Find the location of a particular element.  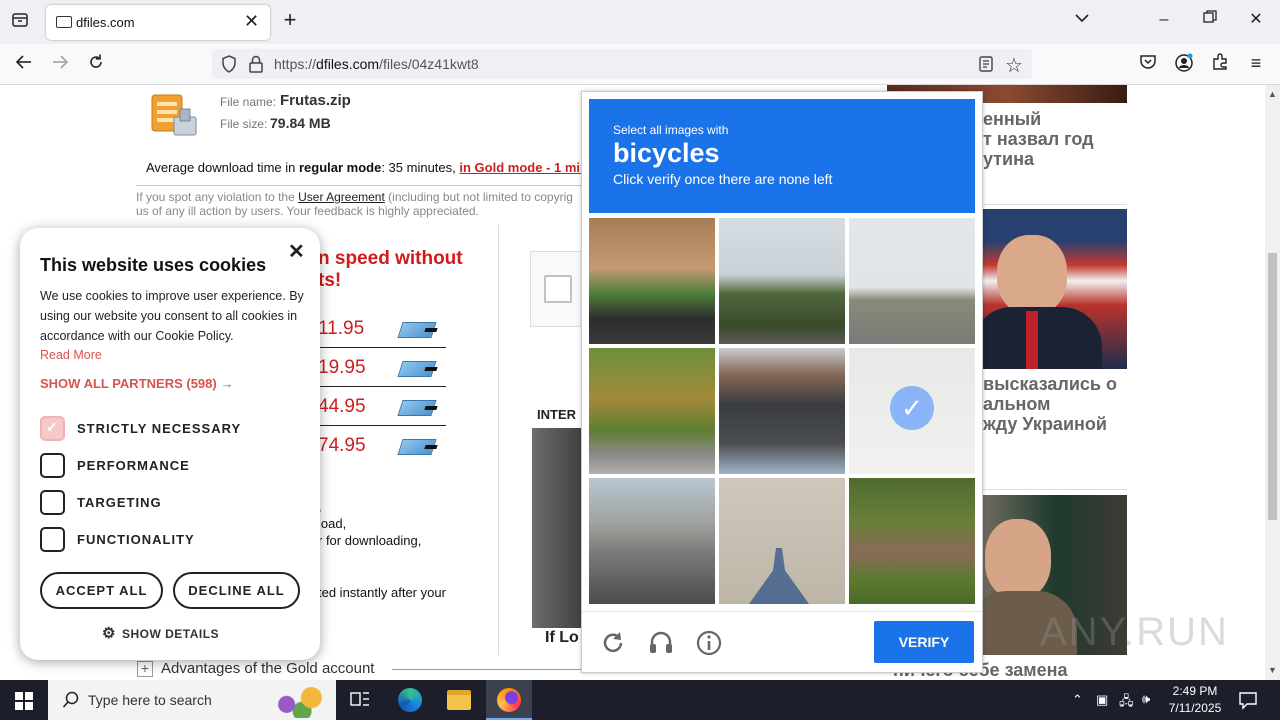

price-divider is located at coordinates (373, 347).